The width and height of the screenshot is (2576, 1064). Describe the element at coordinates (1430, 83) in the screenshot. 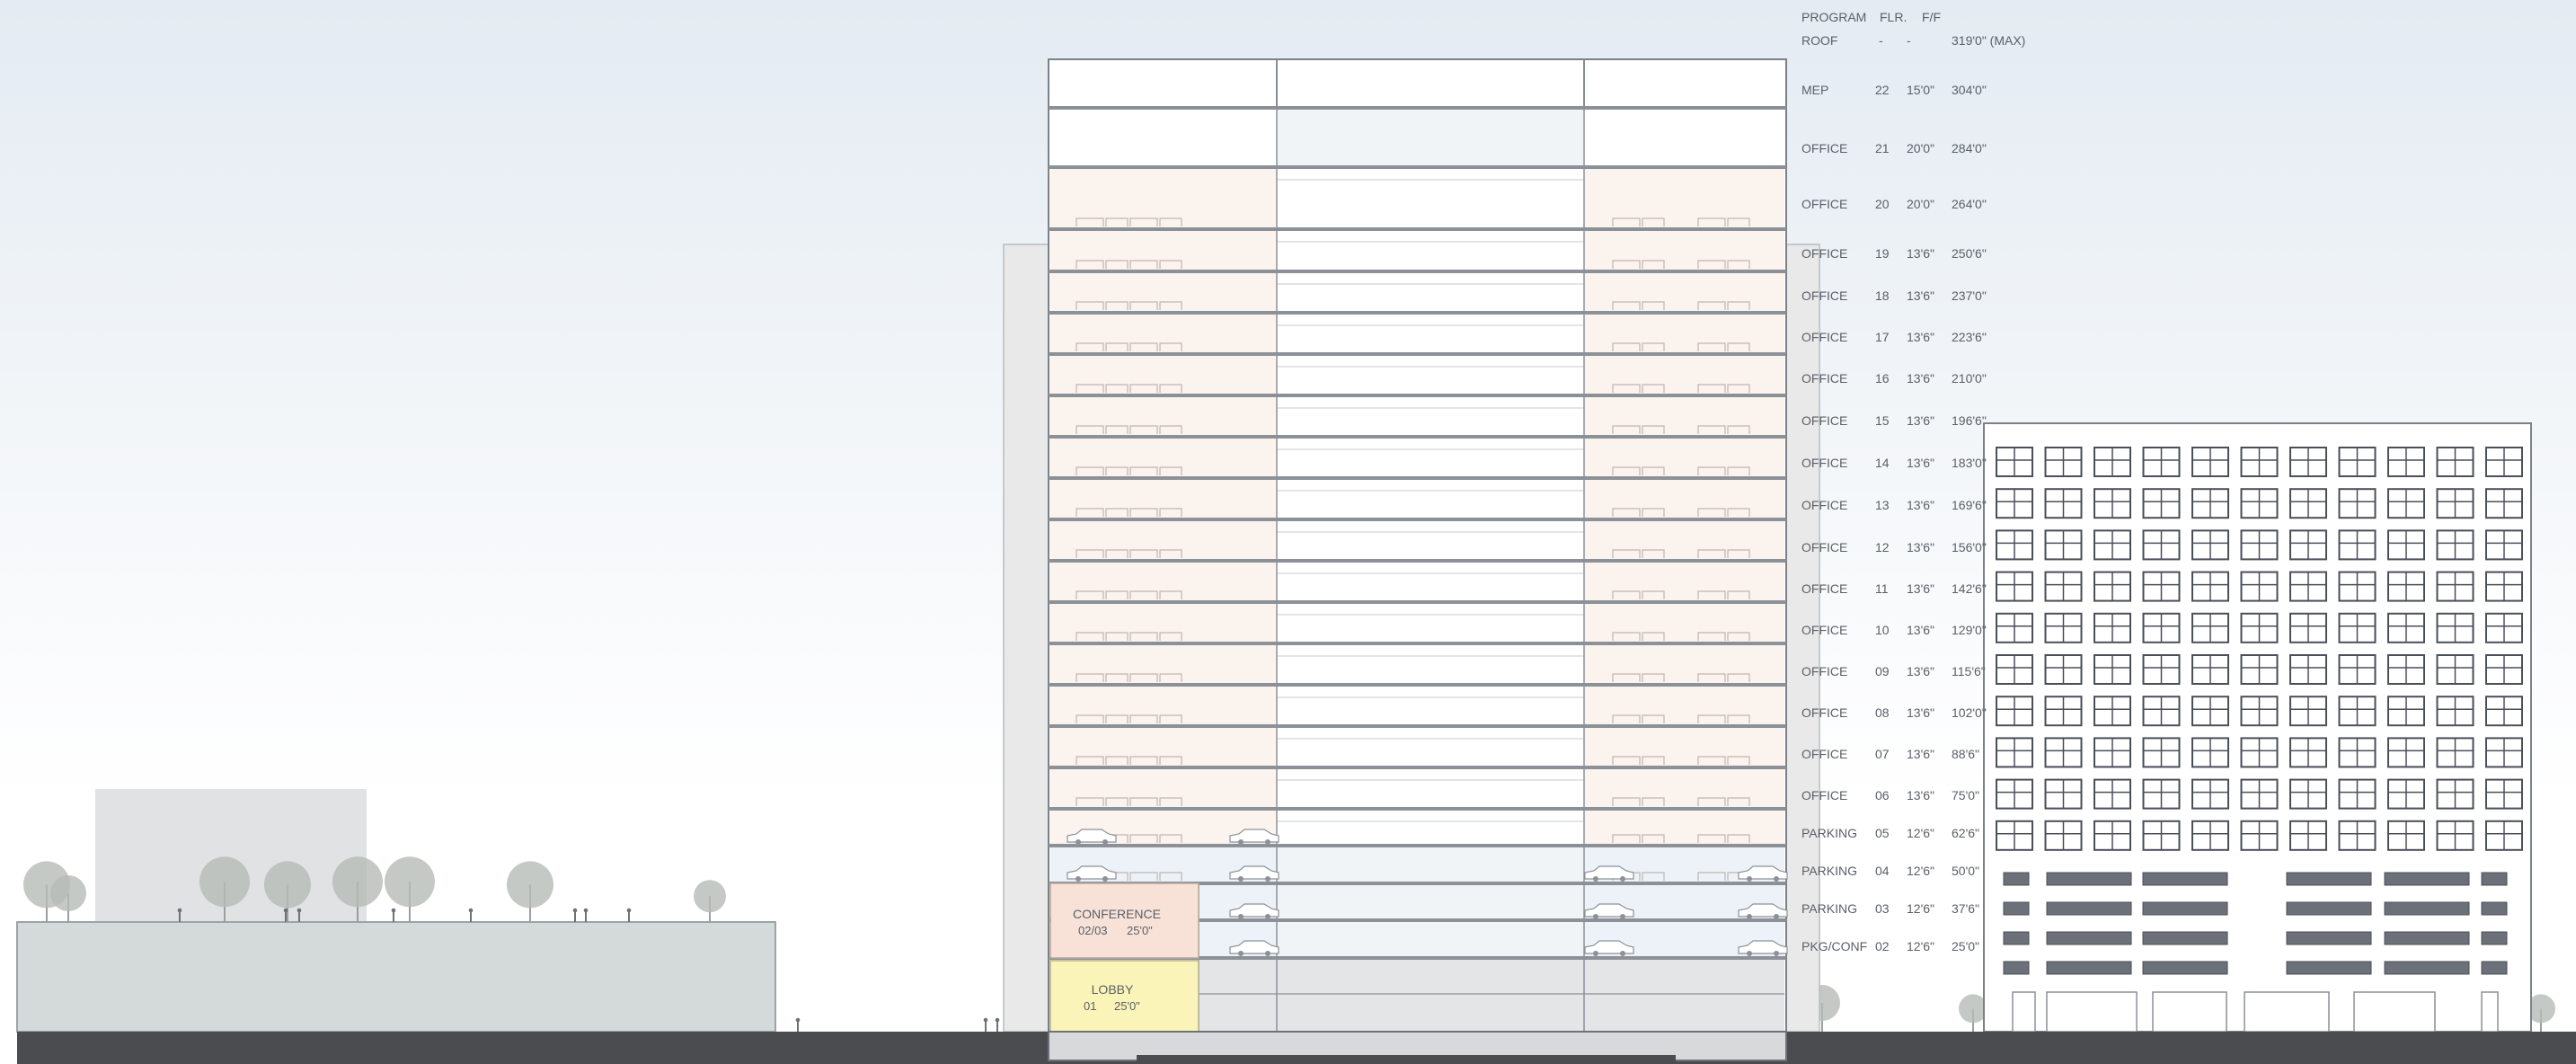

I see `mechanical-penthouse` at that location.